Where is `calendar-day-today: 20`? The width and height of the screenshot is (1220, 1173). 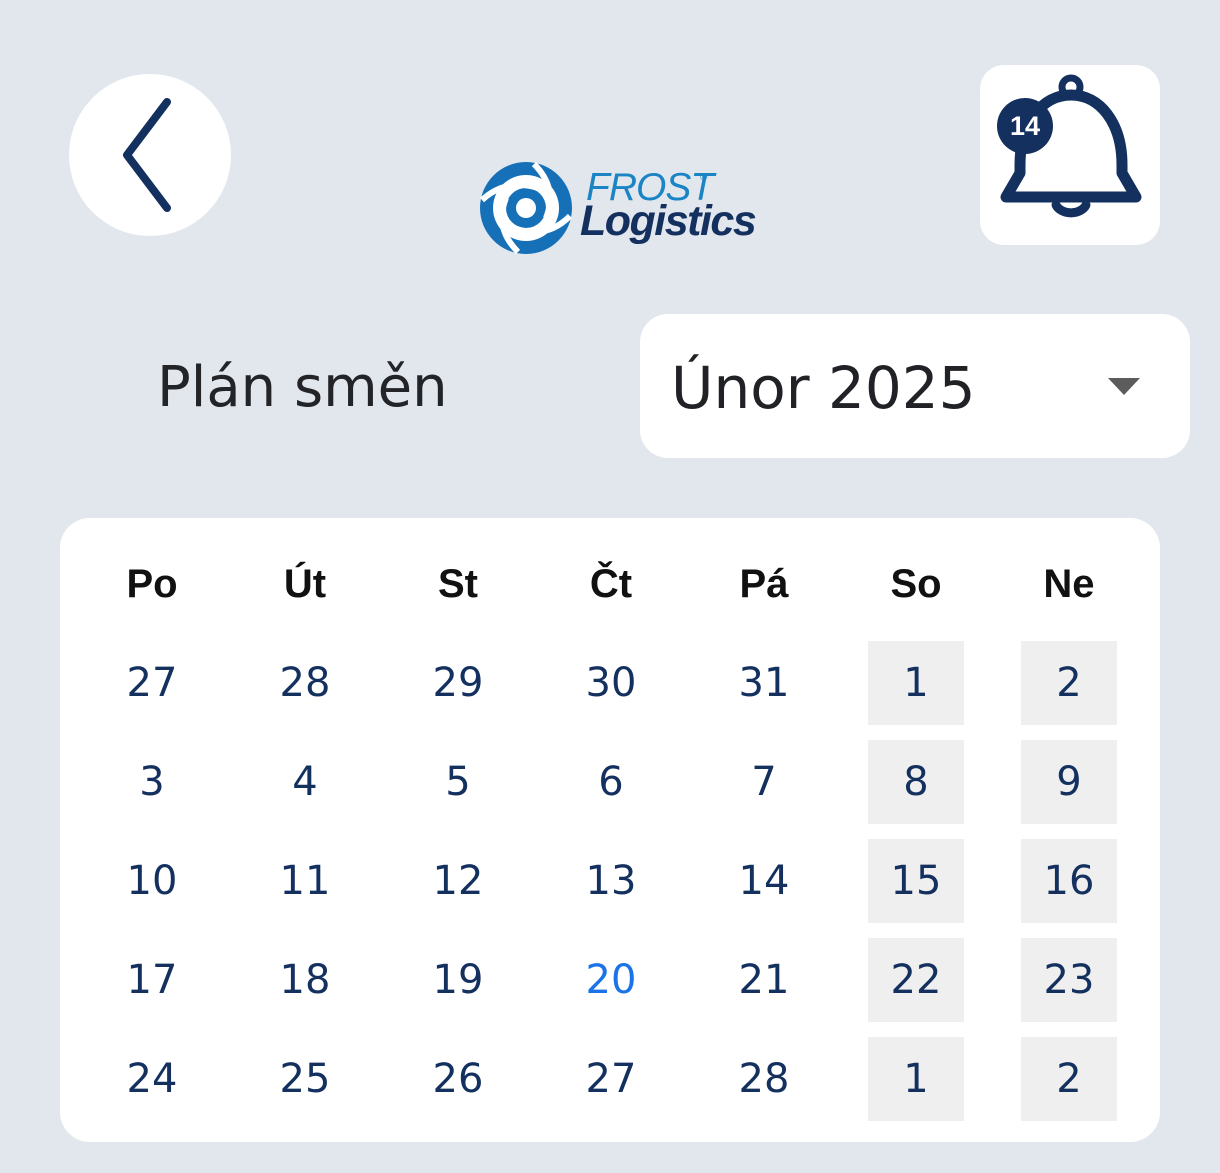
calendar-day-today: 20 is located at coordinates (611, 980).